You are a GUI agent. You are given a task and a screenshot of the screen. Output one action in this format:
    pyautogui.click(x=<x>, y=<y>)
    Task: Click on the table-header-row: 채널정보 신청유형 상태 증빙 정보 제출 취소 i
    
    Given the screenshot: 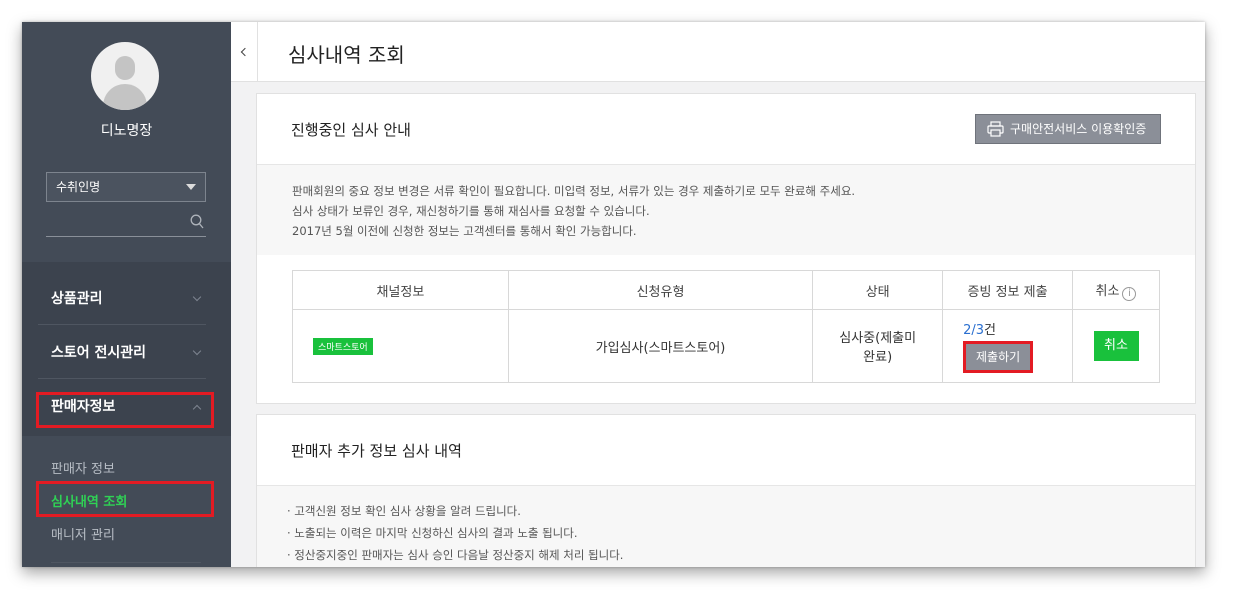 What is the action you would take?
    pyautogui.click(x=726, y=290)
    